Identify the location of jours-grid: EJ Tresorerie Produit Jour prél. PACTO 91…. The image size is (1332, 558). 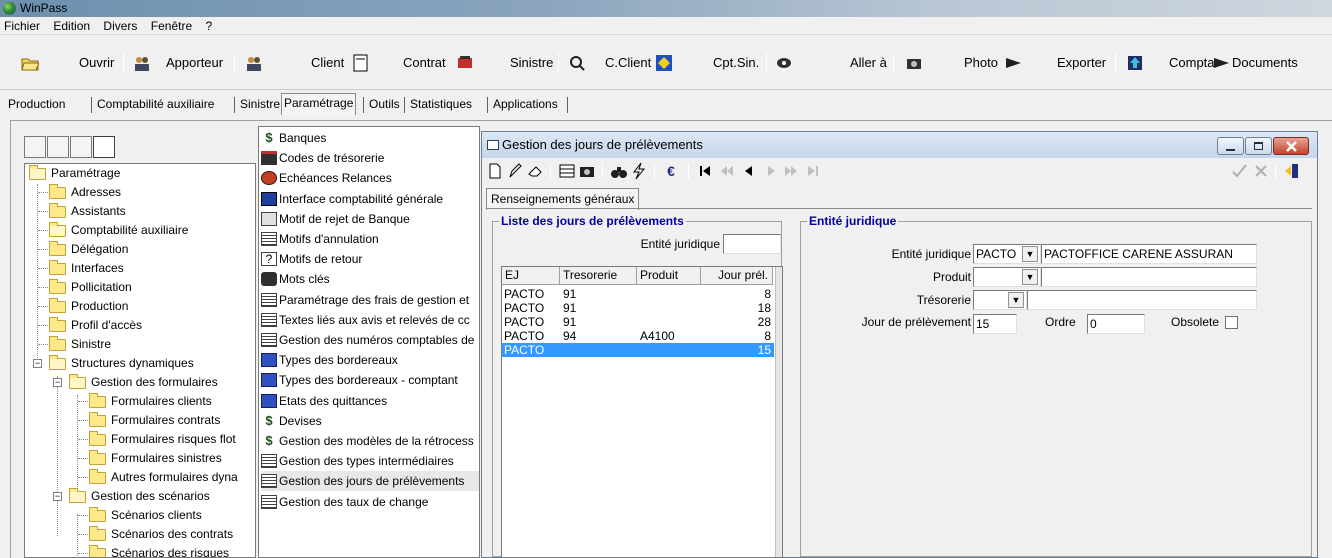
(642, 412).